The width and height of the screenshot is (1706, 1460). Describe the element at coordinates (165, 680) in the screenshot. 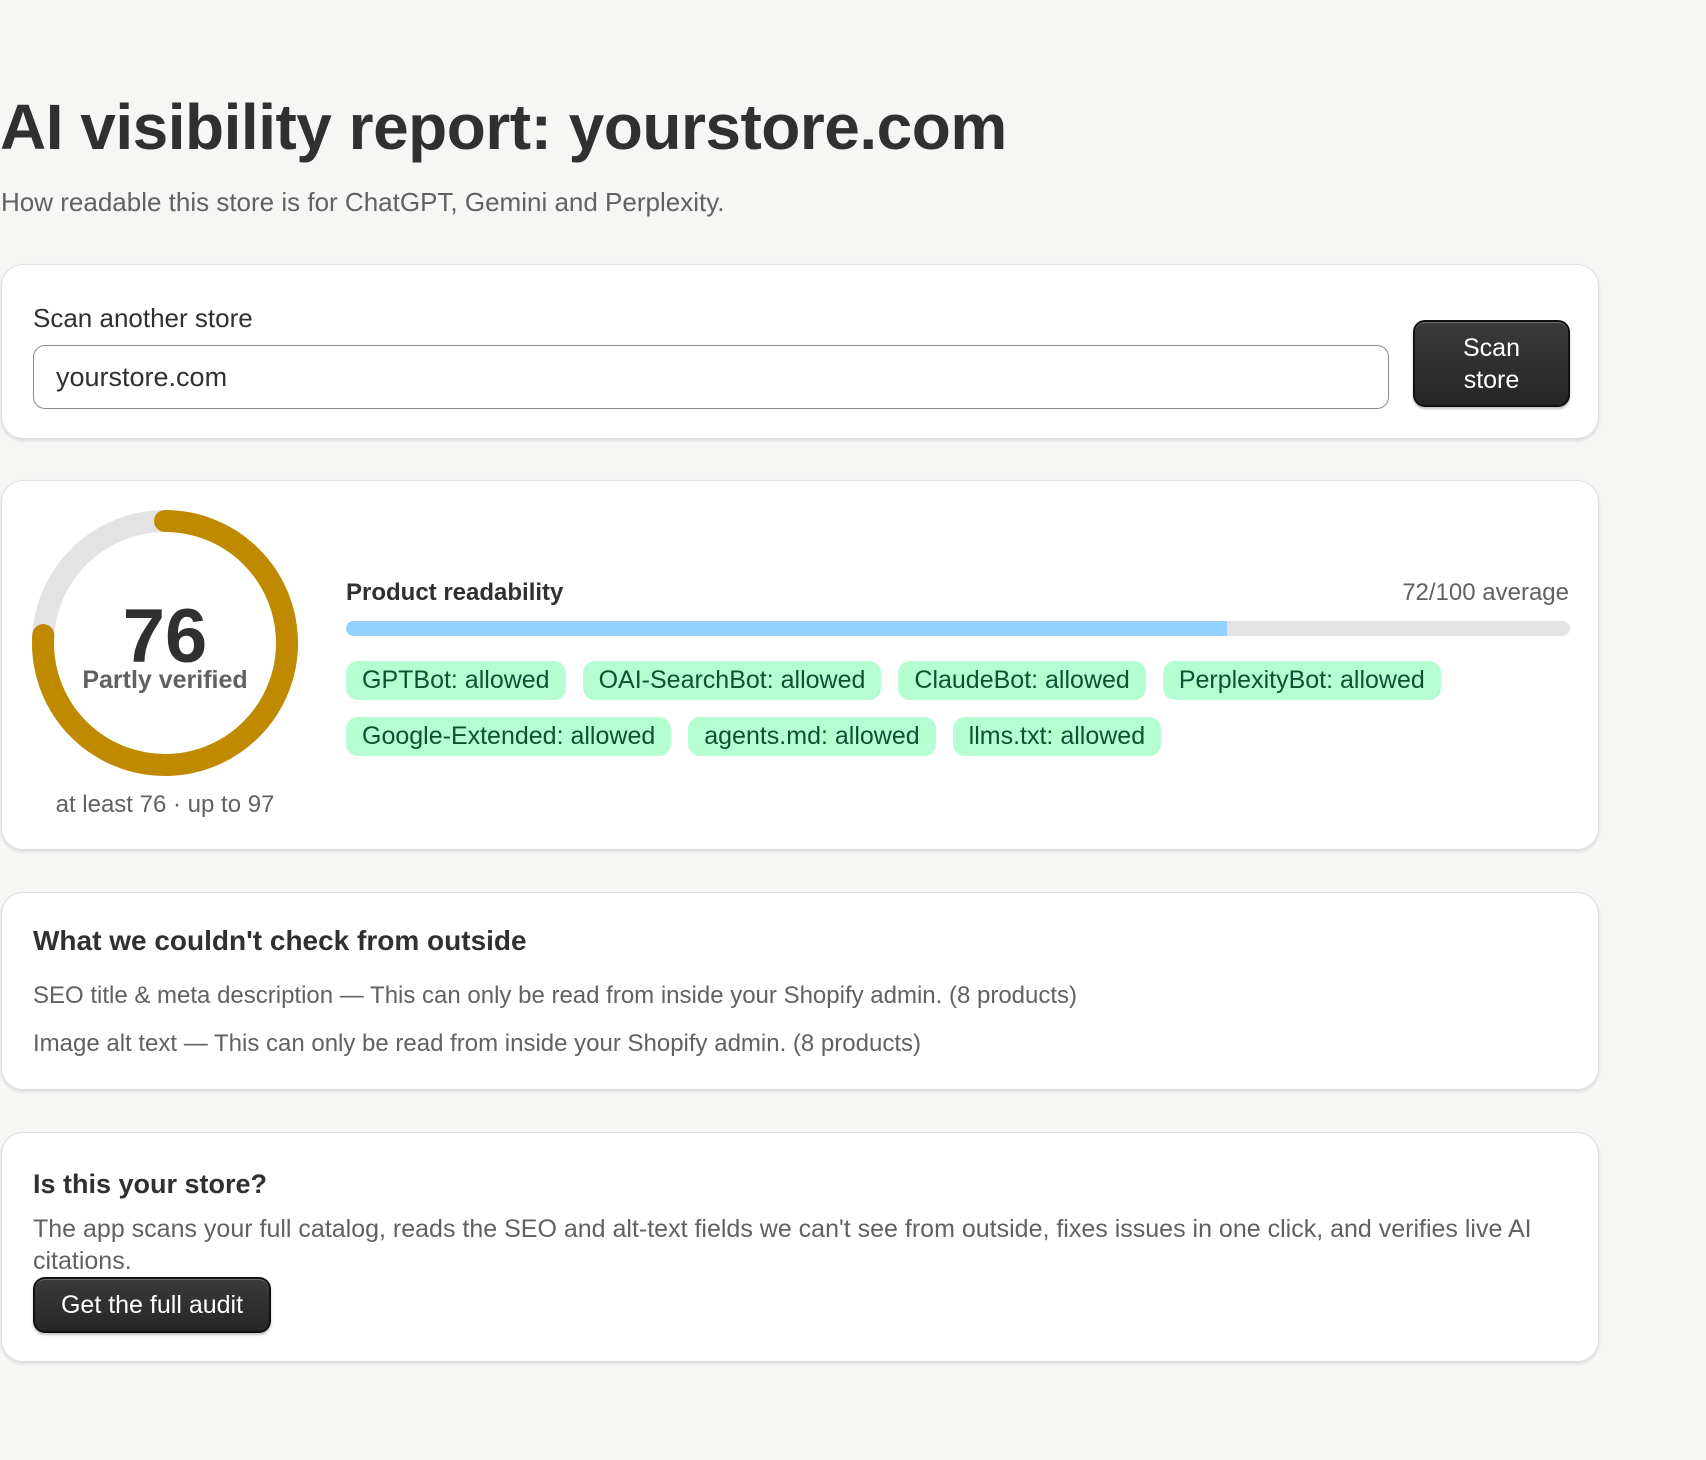

I see `score-status: Partly verified` at that location.